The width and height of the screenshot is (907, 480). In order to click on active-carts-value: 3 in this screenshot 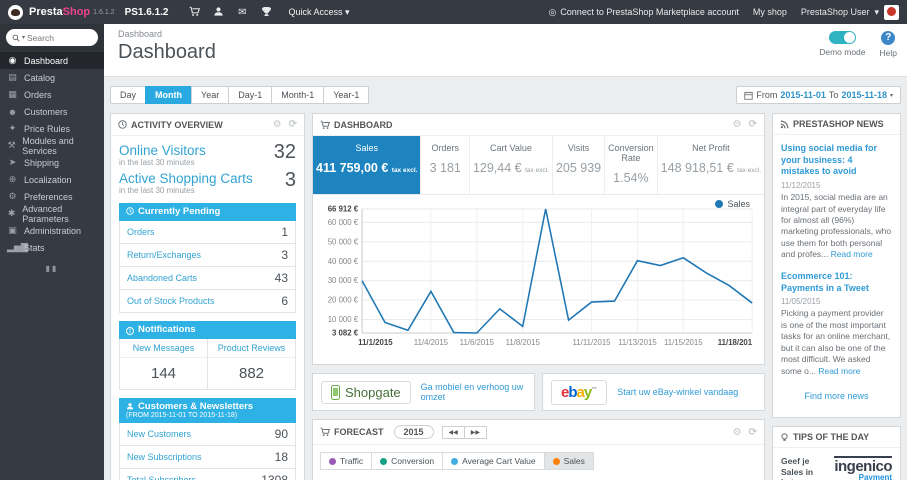, I will do `click(290, 180)`.